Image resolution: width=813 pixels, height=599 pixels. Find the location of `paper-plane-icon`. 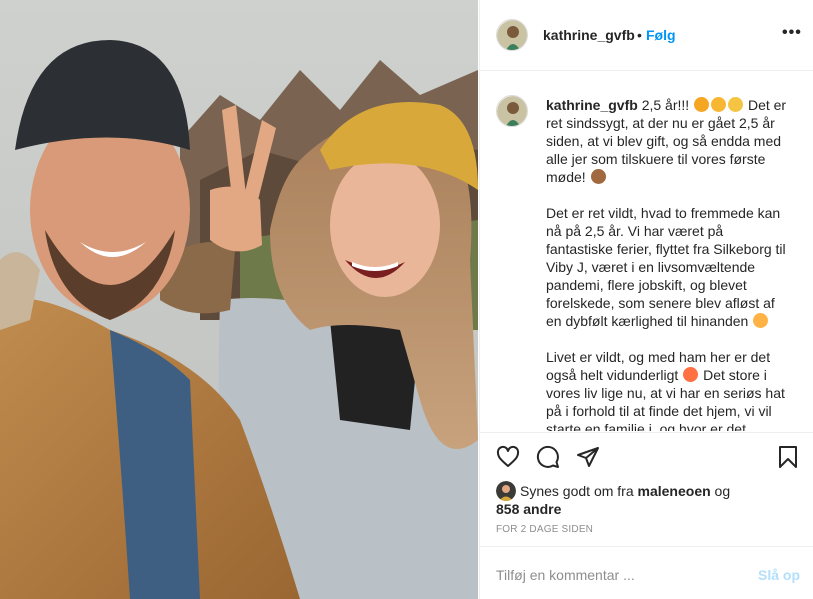

paper-plane-icon is located at coordinates (588, 457).